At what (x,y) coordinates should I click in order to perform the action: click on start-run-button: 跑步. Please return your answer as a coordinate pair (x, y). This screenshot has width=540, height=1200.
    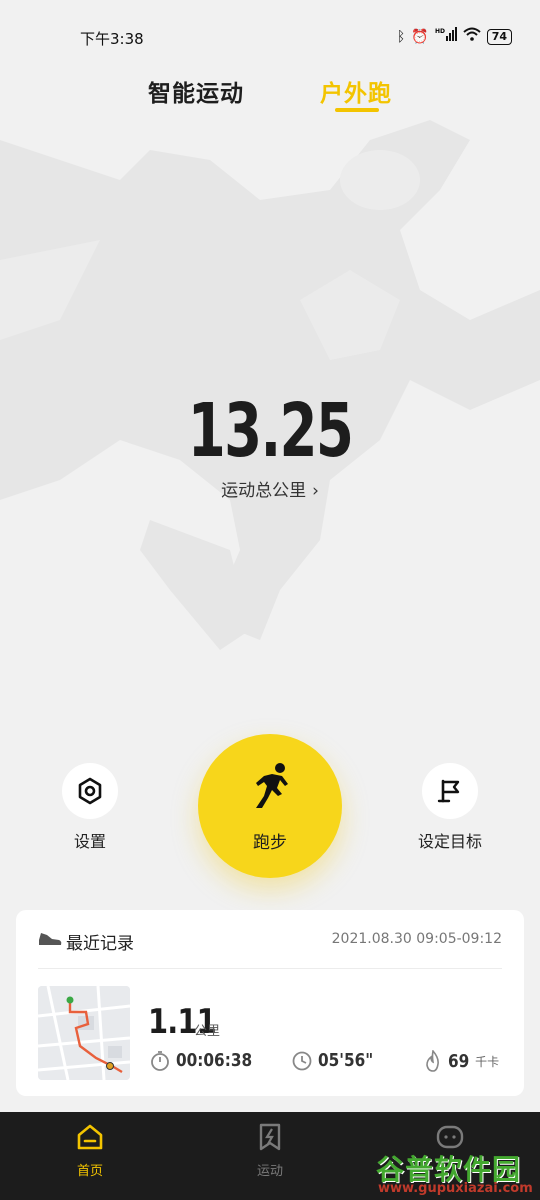
    Looking at the image, I should click on (270, 806).